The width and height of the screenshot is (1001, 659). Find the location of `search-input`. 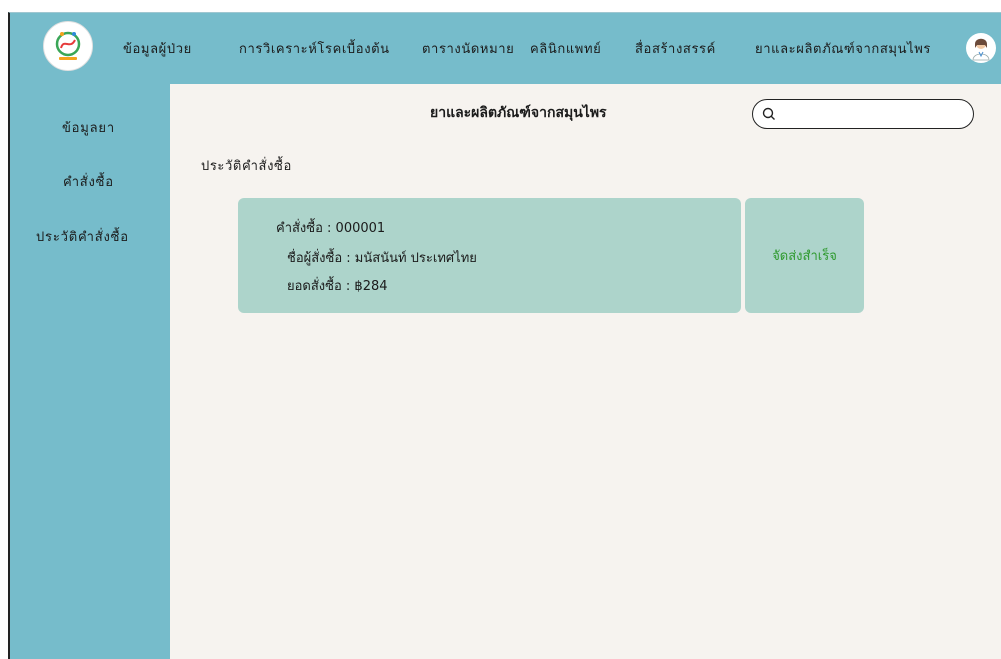

search-input is located at coordinates (875, 115).